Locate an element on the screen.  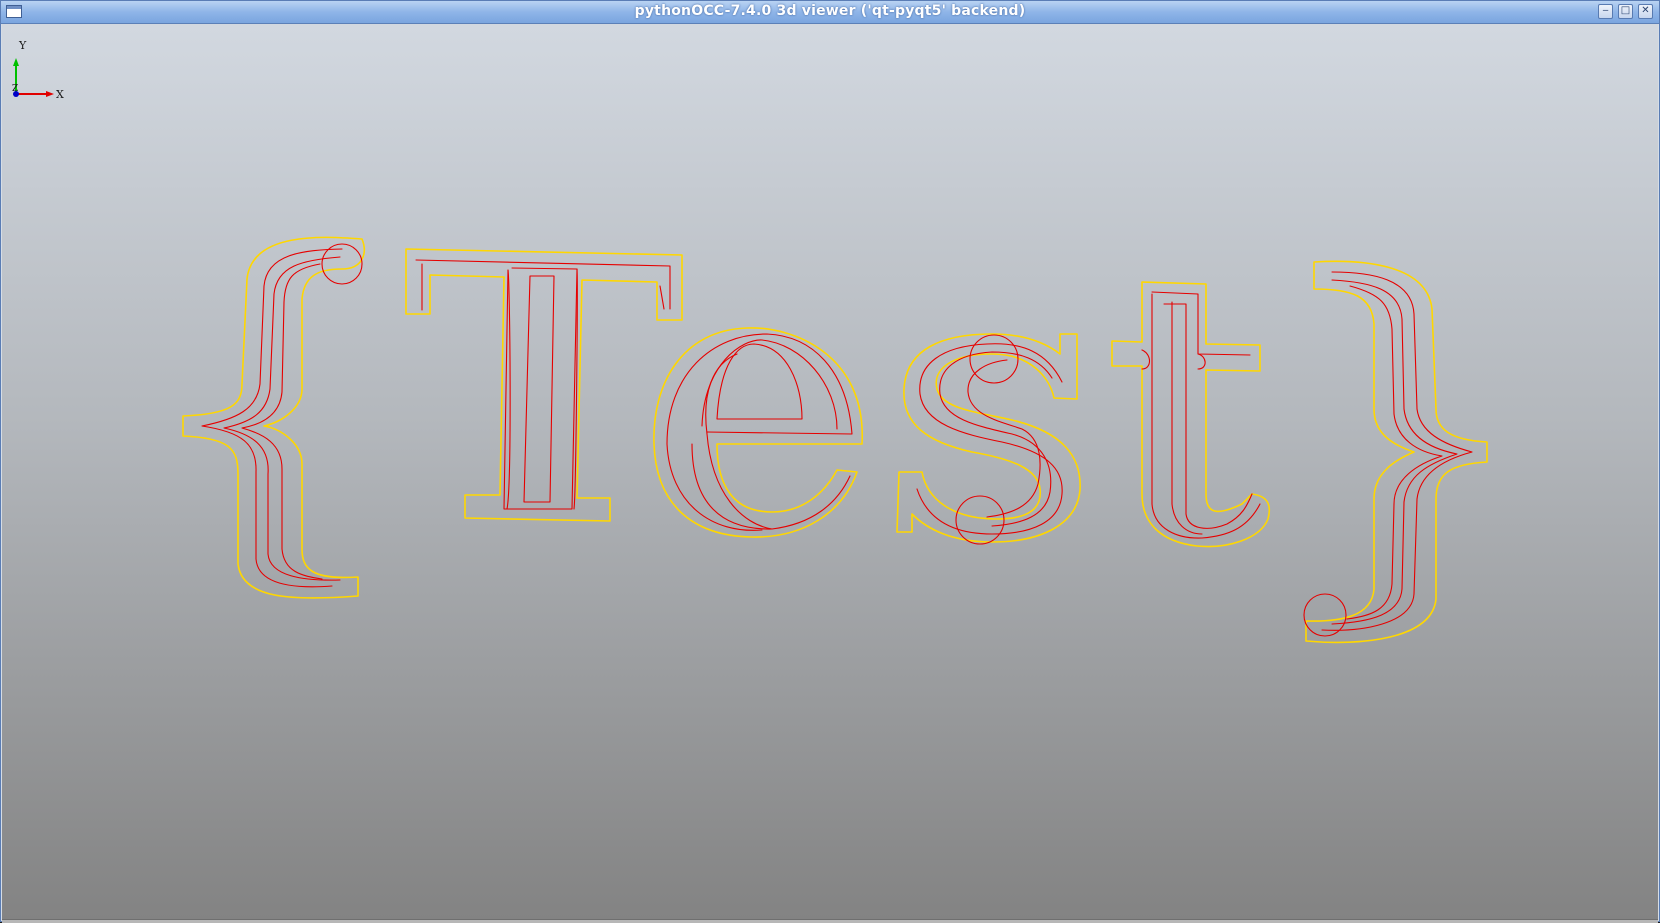
letter-s-shape is located at coordinates (988, 439).